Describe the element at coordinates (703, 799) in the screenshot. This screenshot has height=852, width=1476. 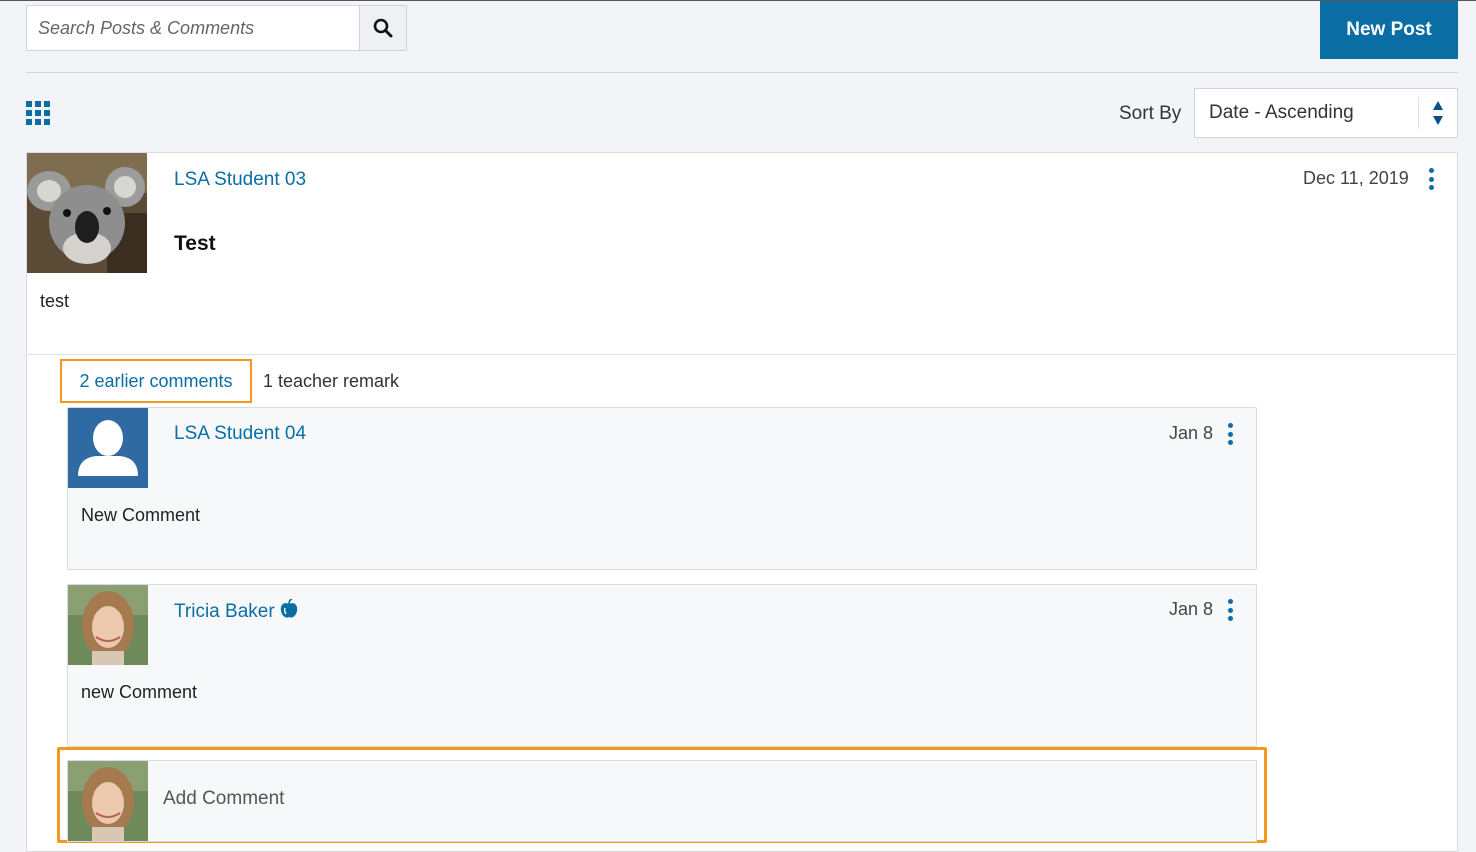
I see `add-comment-input` at that location.